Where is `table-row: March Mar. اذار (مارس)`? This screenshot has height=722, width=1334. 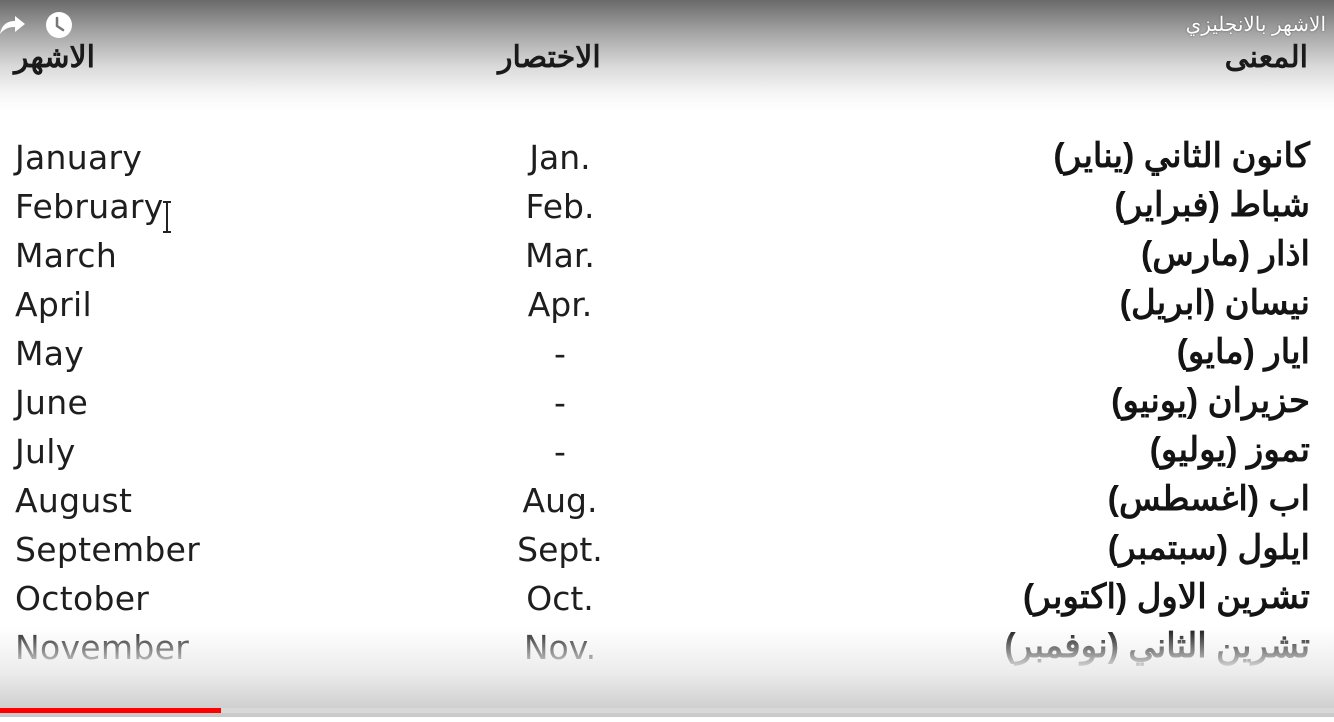 table-row: March Mar. اذار (مارس) is located at coordinates (667, 256).